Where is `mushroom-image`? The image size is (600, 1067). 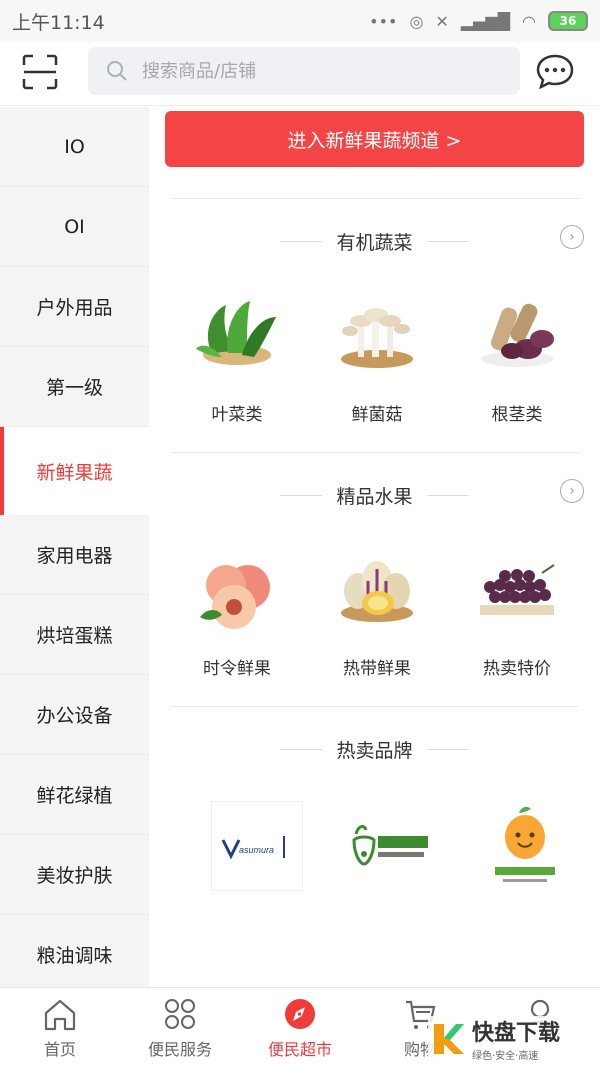 mushroom-image is located at coordinates (377, 338).